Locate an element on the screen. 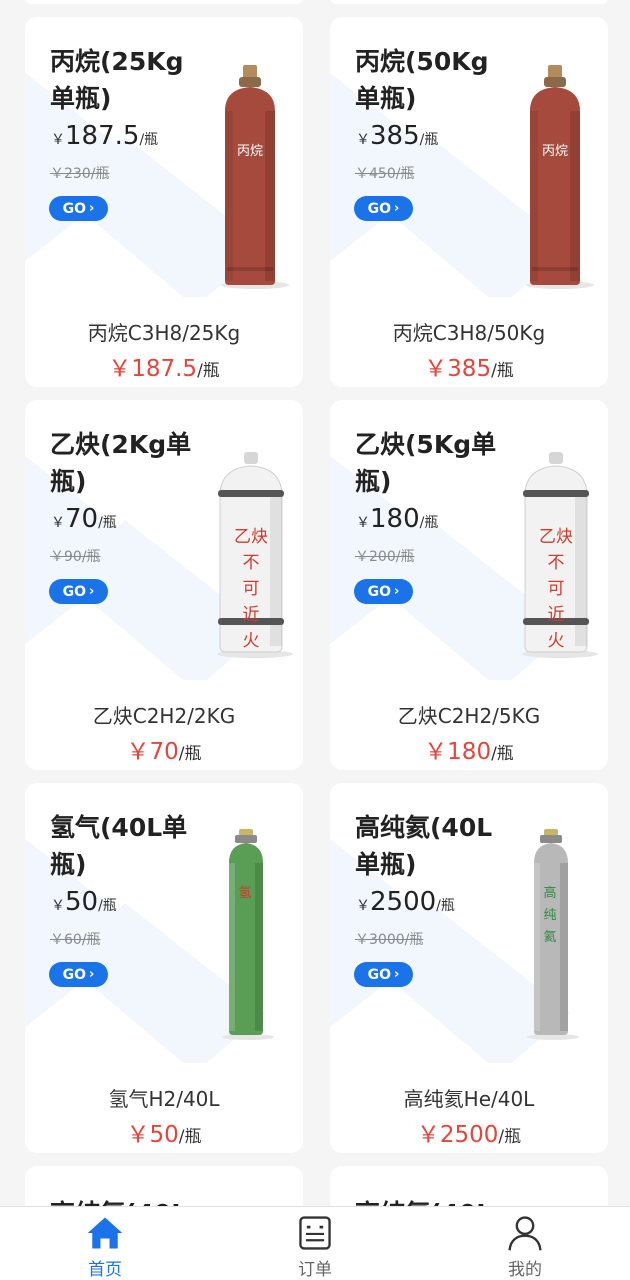  product-title: 乙炔(2Kg单瓶) is located at coordinates (121, 463).